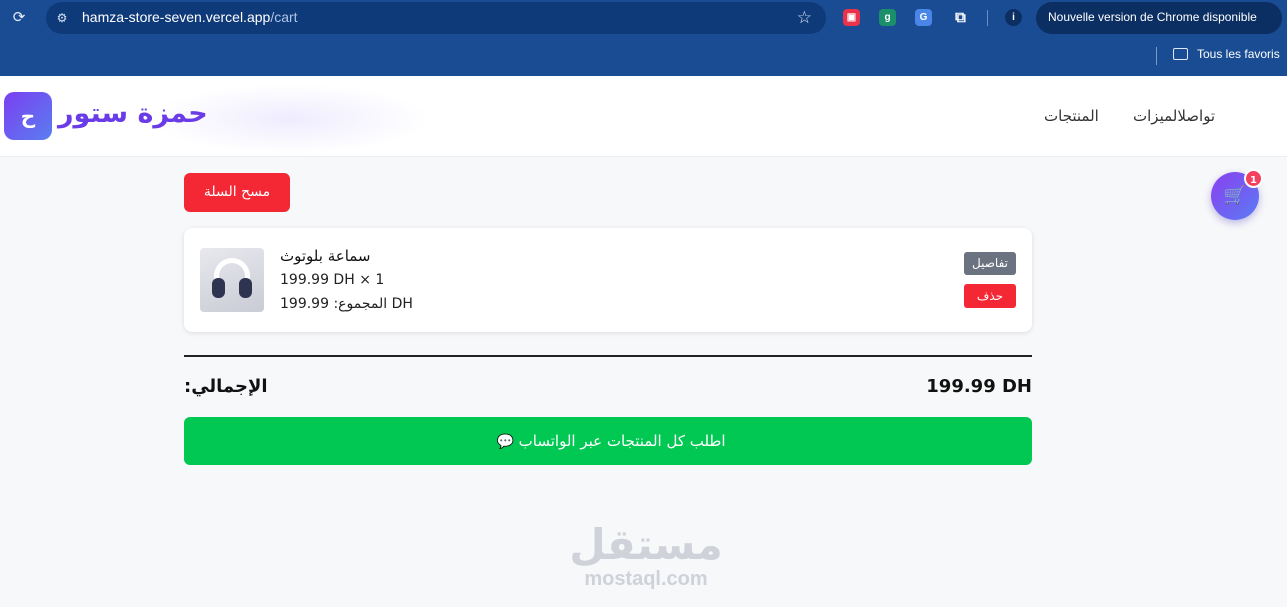 The height and width of the screenshot is (607, 1287). What do you see at coordinates (62, 18) in the screenshot?
I see `site-info-icon: ⚙` at bounding box center [62, 18].